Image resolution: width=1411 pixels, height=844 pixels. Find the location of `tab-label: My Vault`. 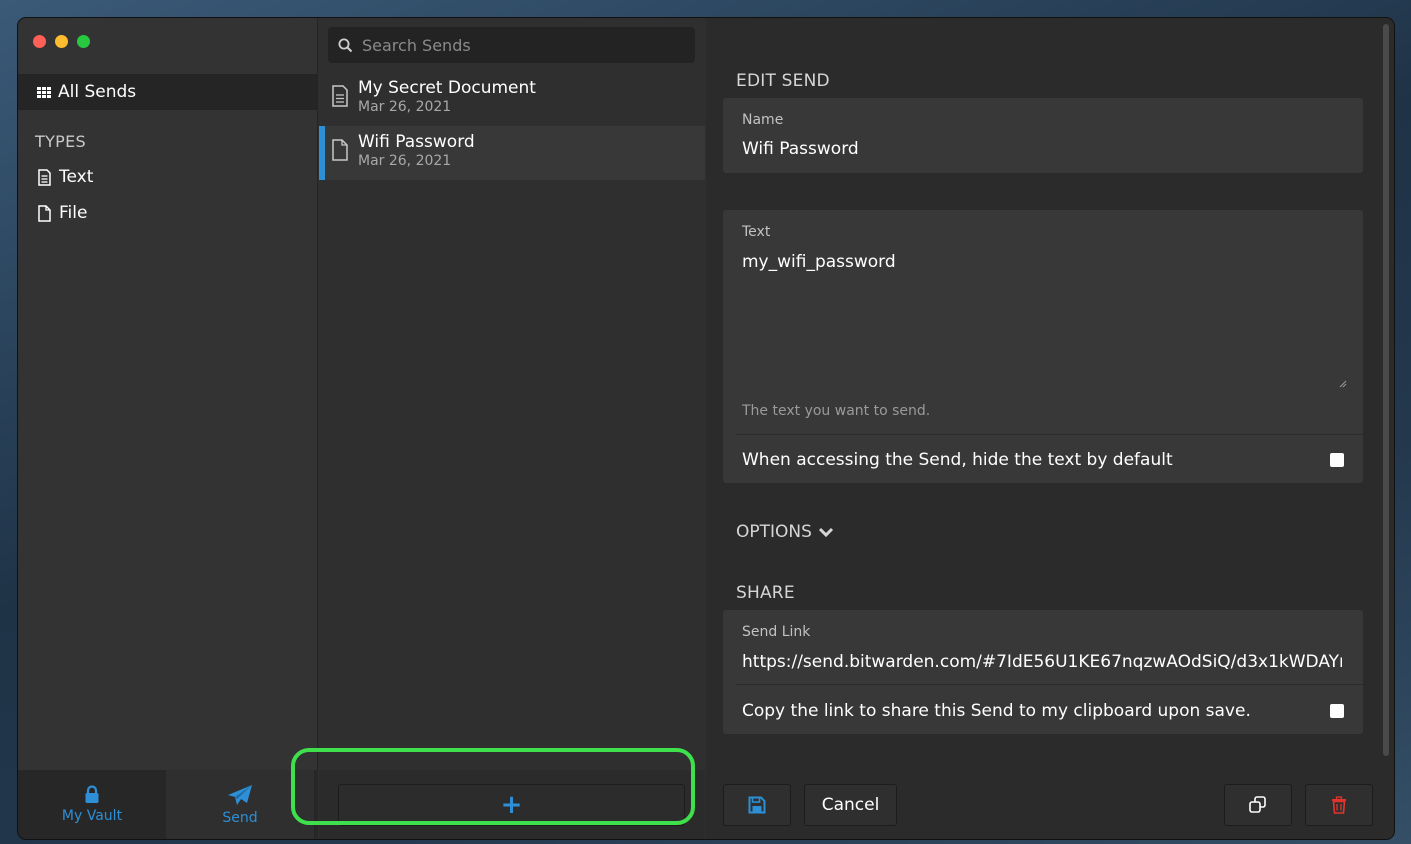

tab-label: My Vault is located at coordinates (92, 816).